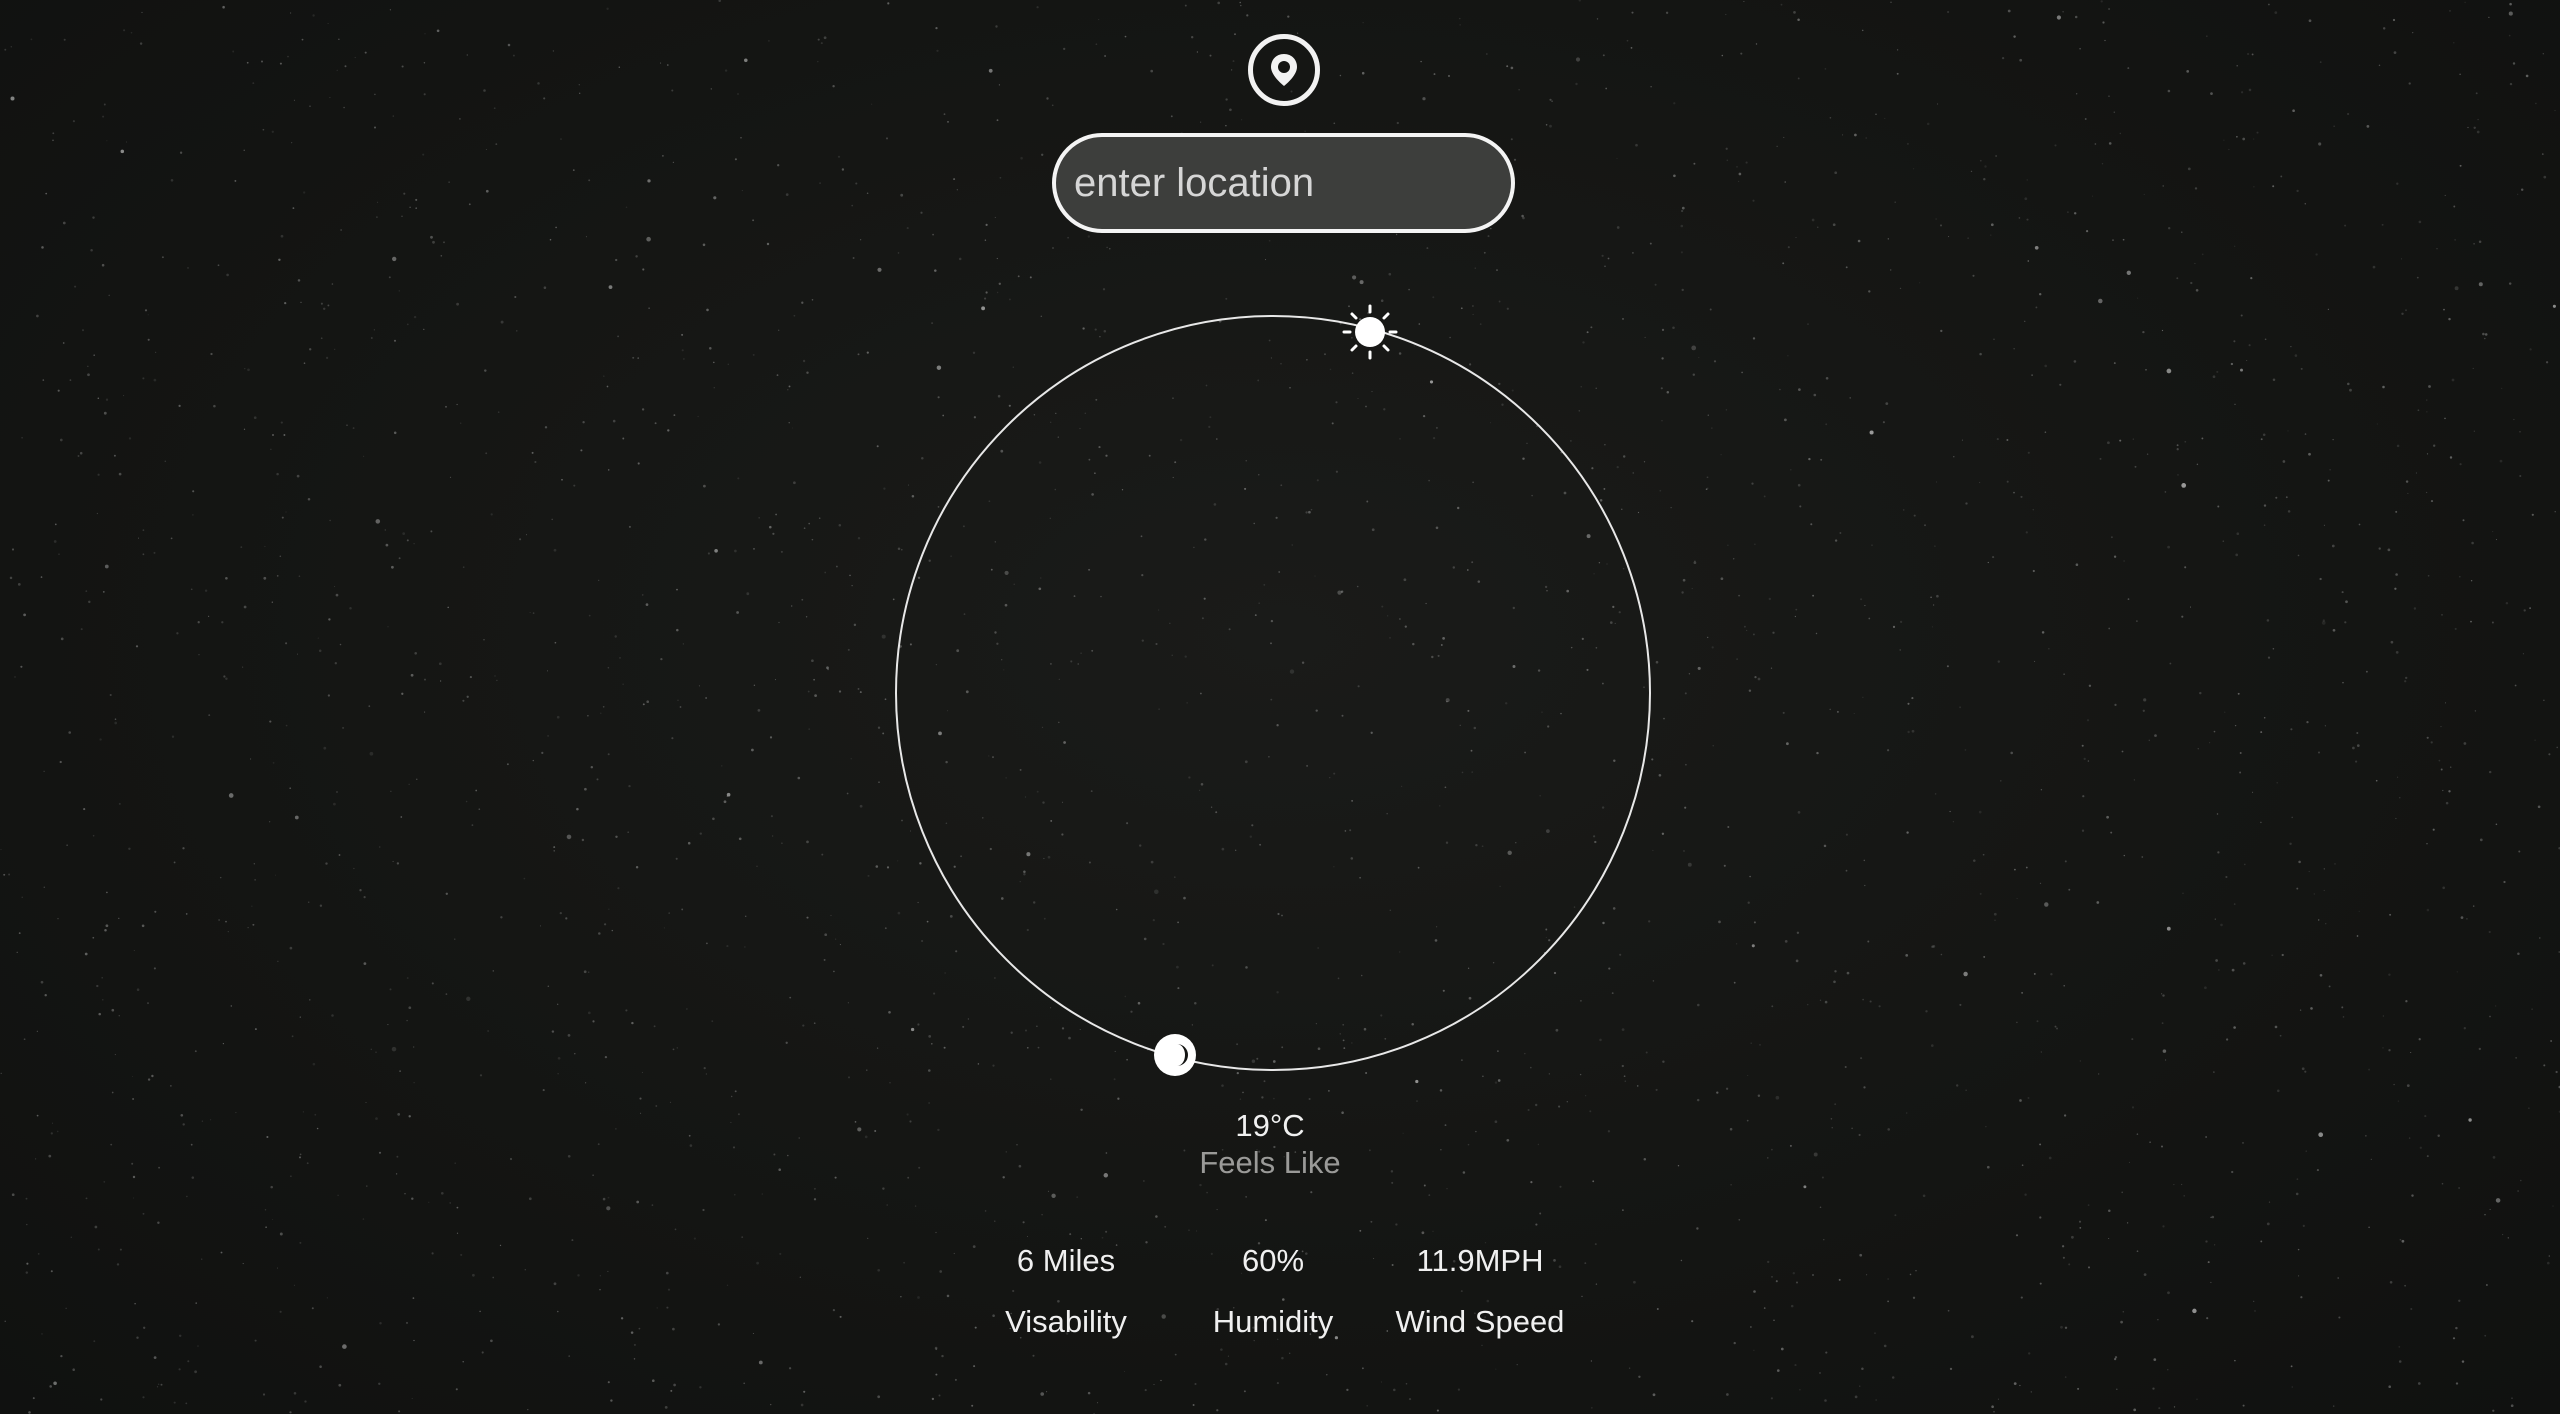 The image size is (2560, 1414). Describe the element at coordinates (1480, 1291) in the screenshot. I see `stat-wind-speed: 11.9MPH Wind Speed` at that location.